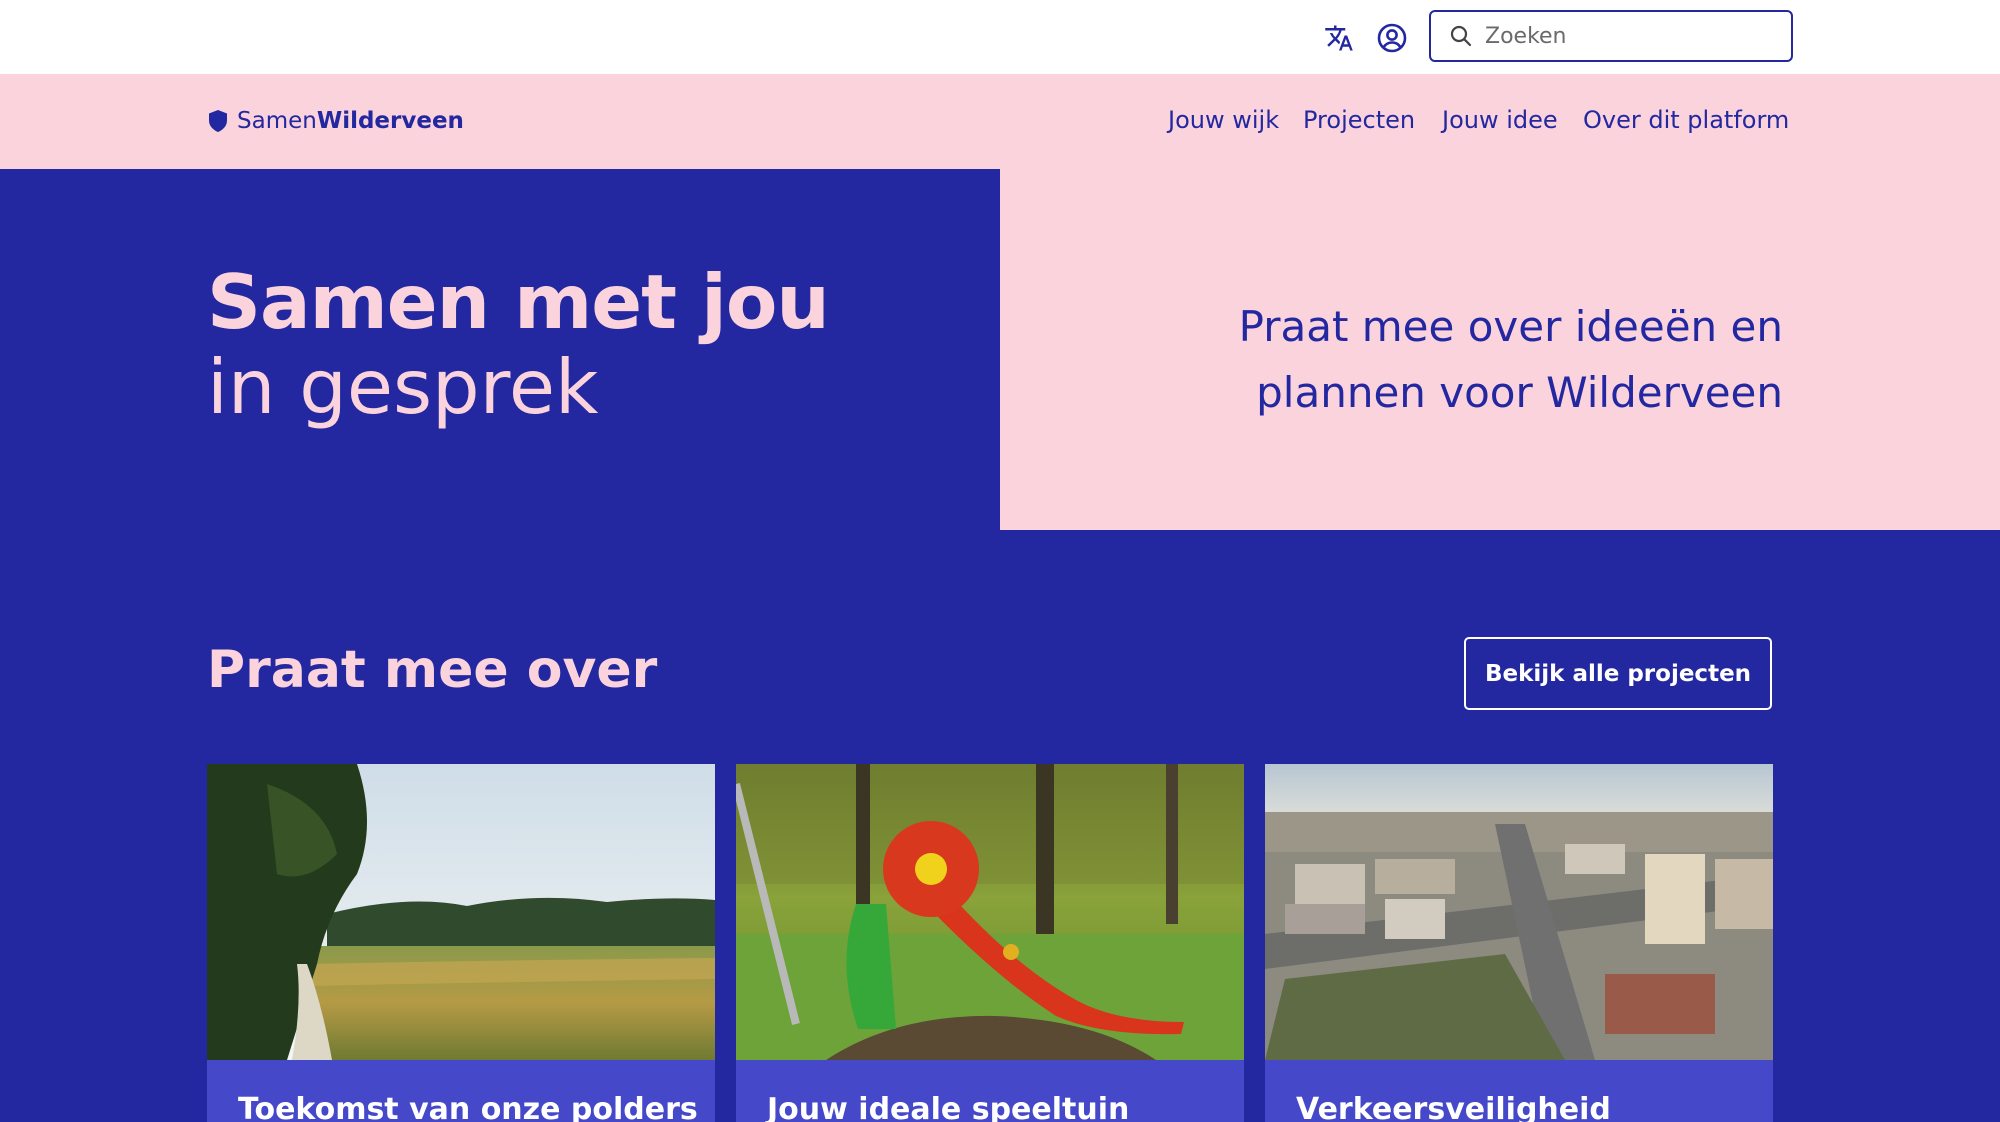  Describe the element at coordinates (390, 121) in the screenshot. I see `logo-name: Wilderveen` at that location.